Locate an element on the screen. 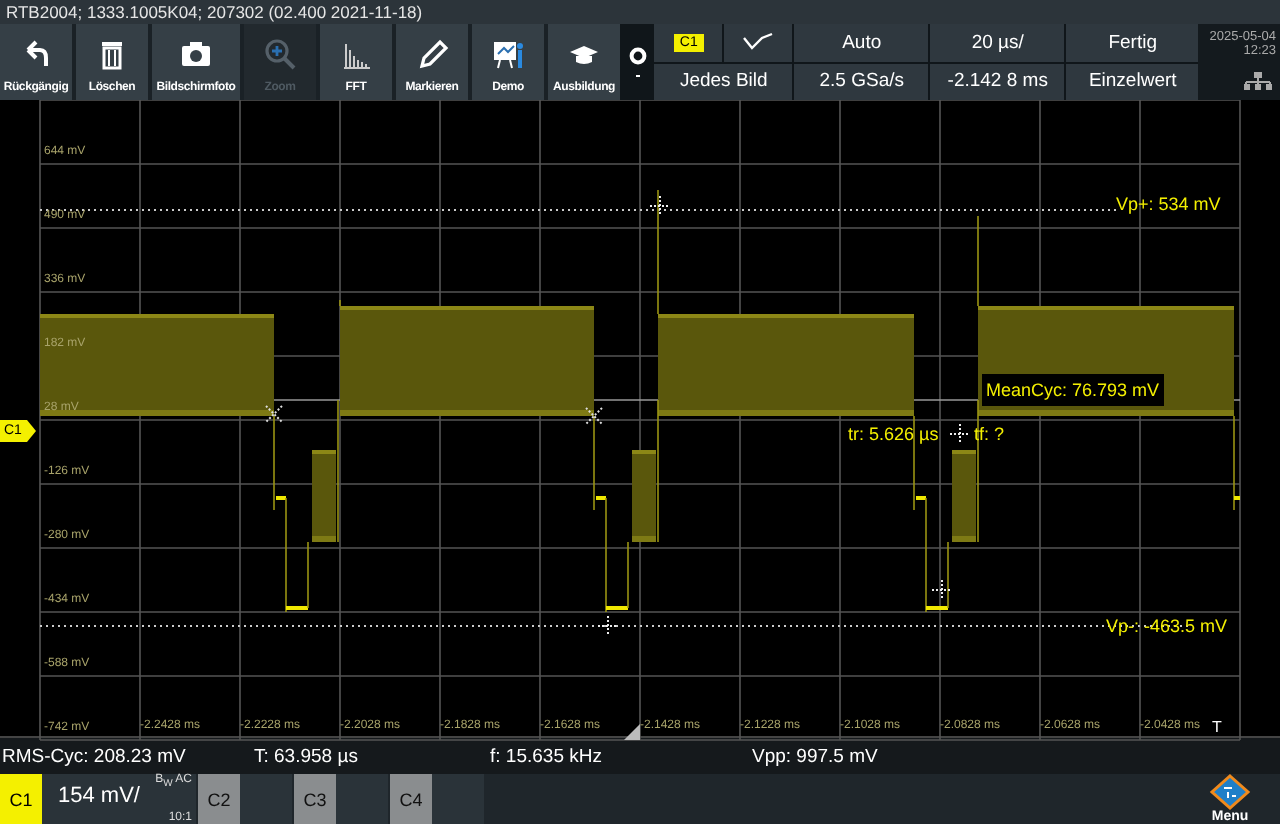  pencil-icon is located at coordinates (432, 54).